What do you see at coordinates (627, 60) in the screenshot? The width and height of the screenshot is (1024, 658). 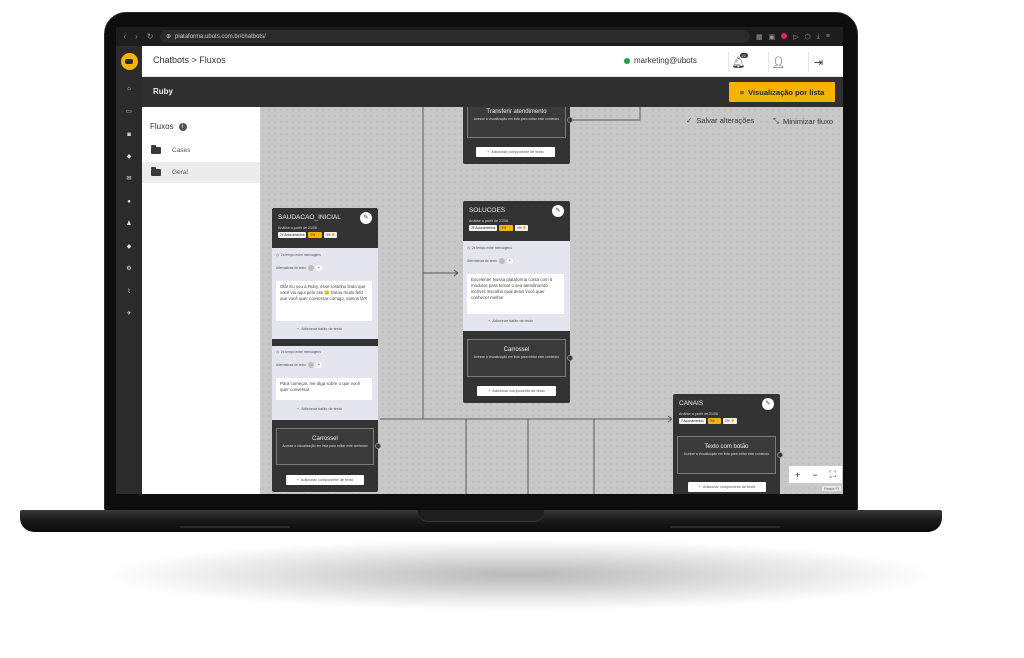 I see `online-status-icon` at bounding box center [627, 60].